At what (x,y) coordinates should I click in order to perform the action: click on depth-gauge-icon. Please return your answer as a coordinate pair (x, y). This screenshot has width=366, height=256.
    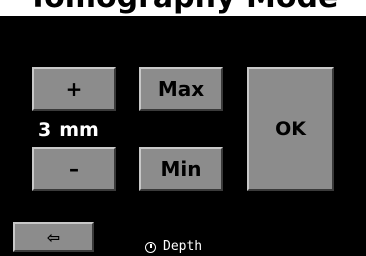
    Looking at the image, I should click on (150, 247).